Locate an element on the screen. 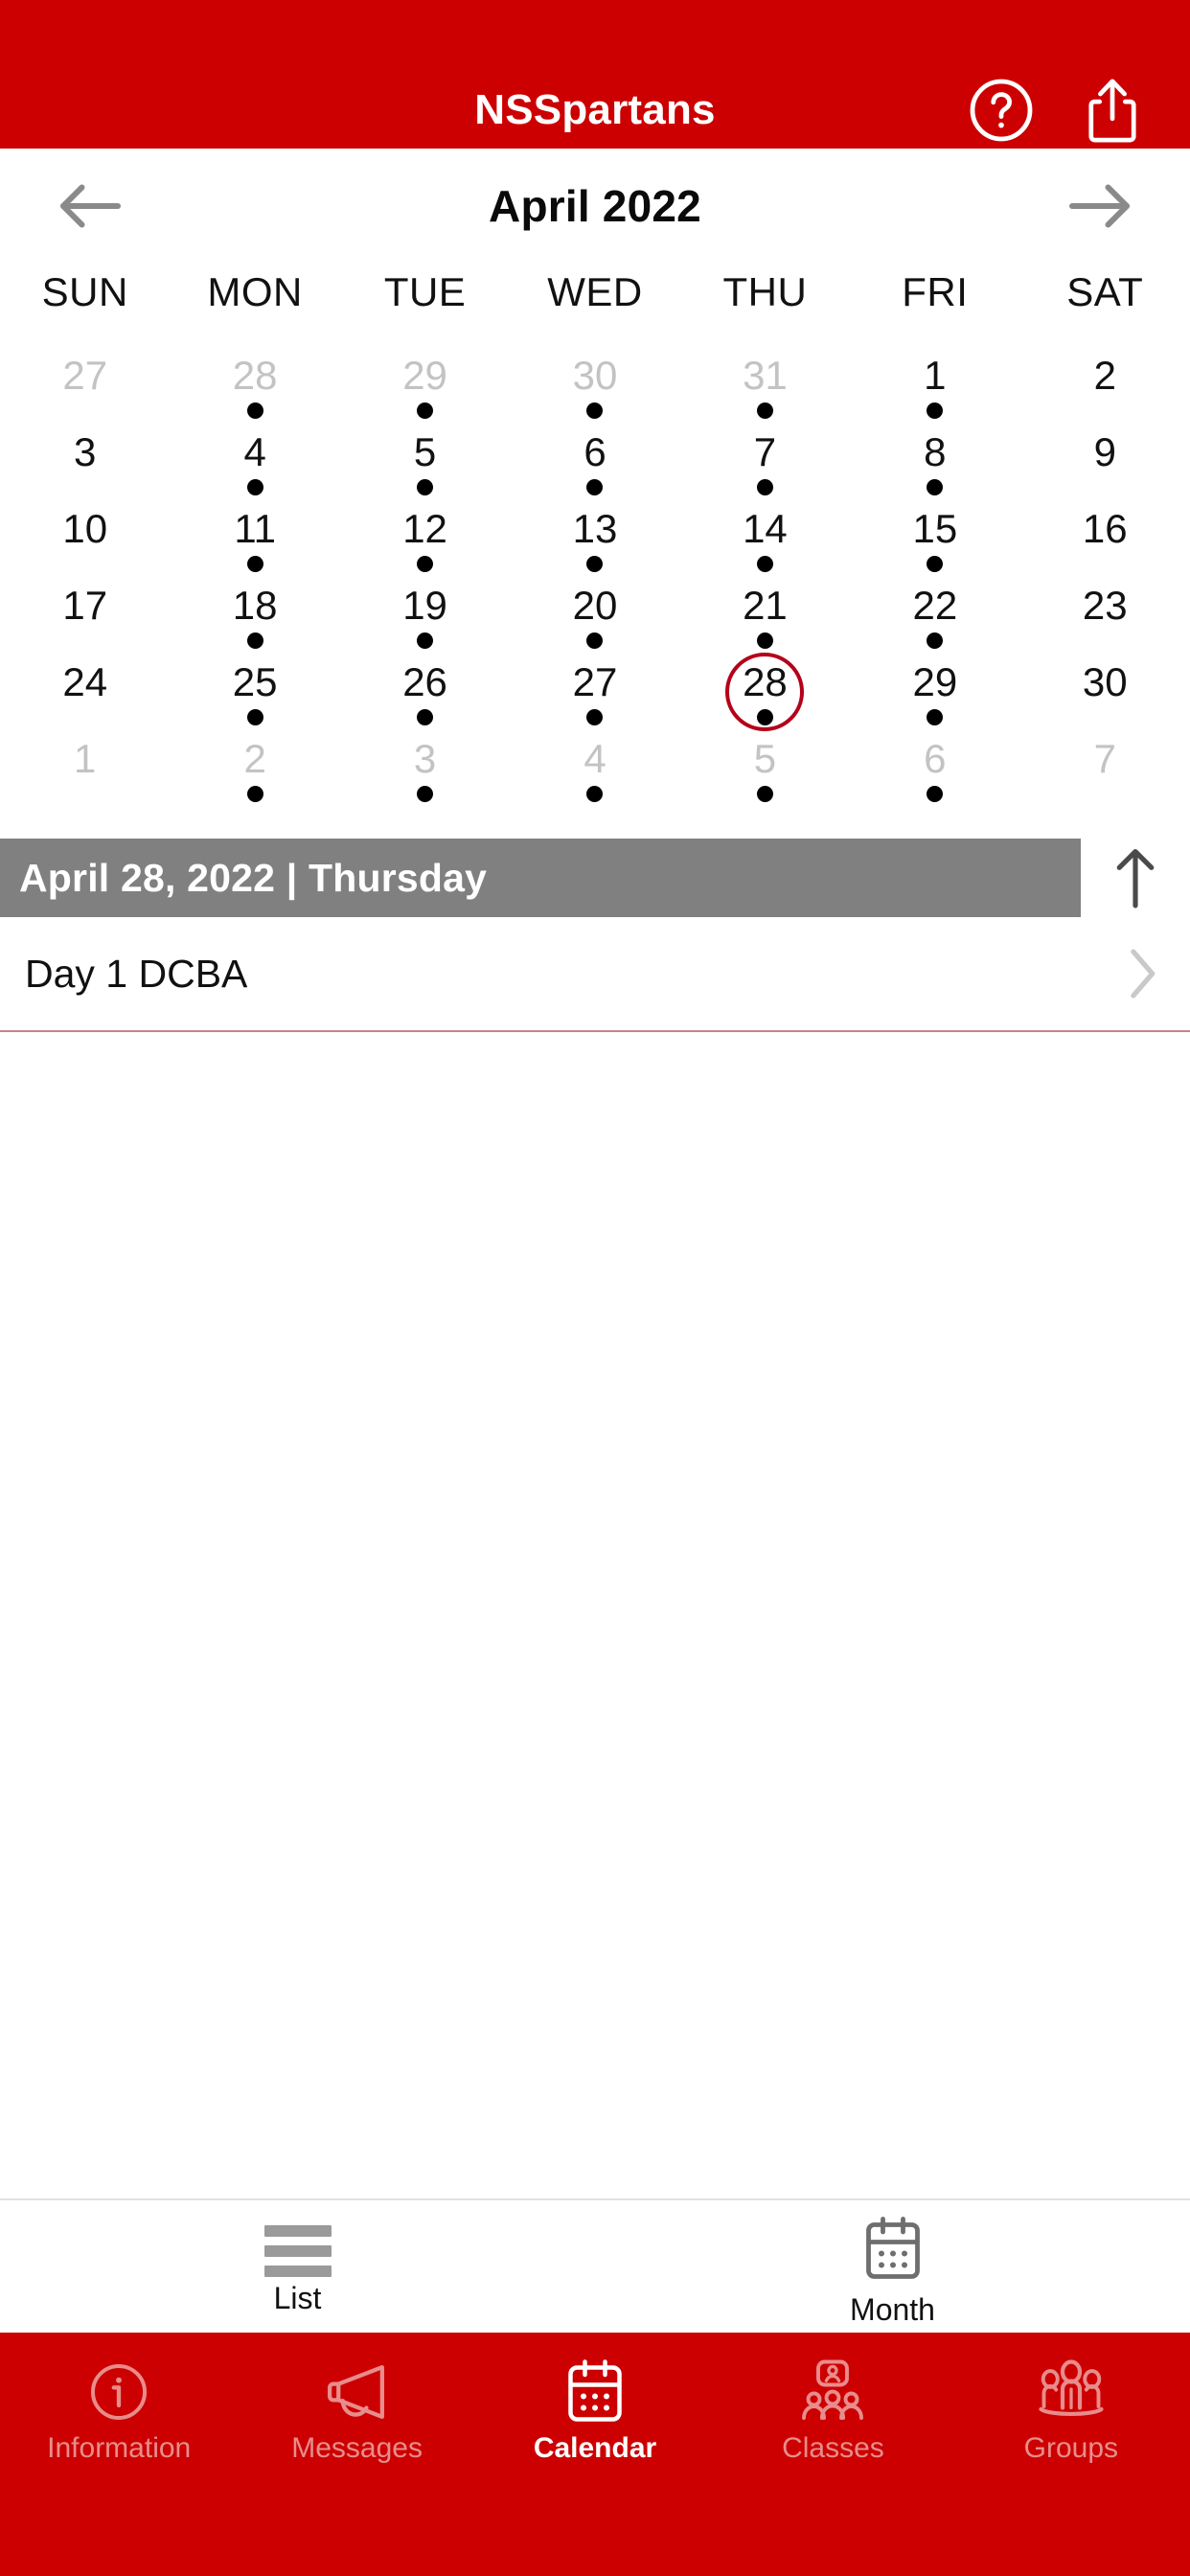 This screenshot has height=2576, width=1190. calendar-day-number: 18 is located at coordinates (255, 605).